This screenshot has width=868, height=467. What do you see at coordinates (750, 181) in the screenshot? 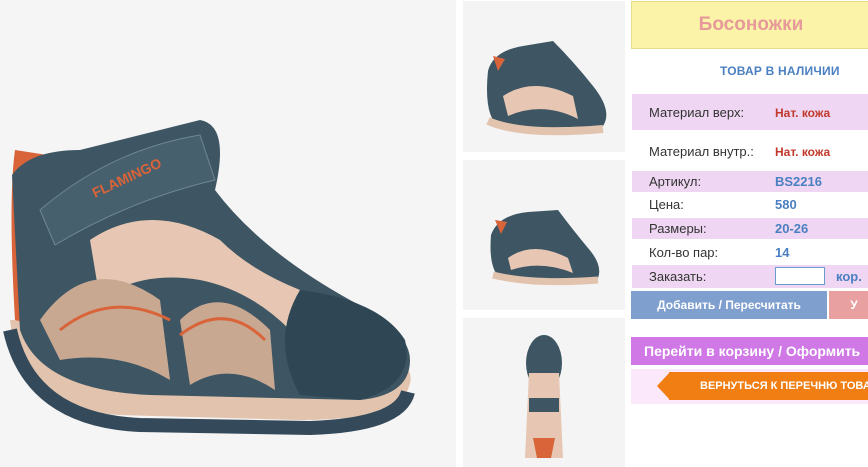
I see `spec-row-article: Артикул: BS2216` at bounding box center [750, 181].